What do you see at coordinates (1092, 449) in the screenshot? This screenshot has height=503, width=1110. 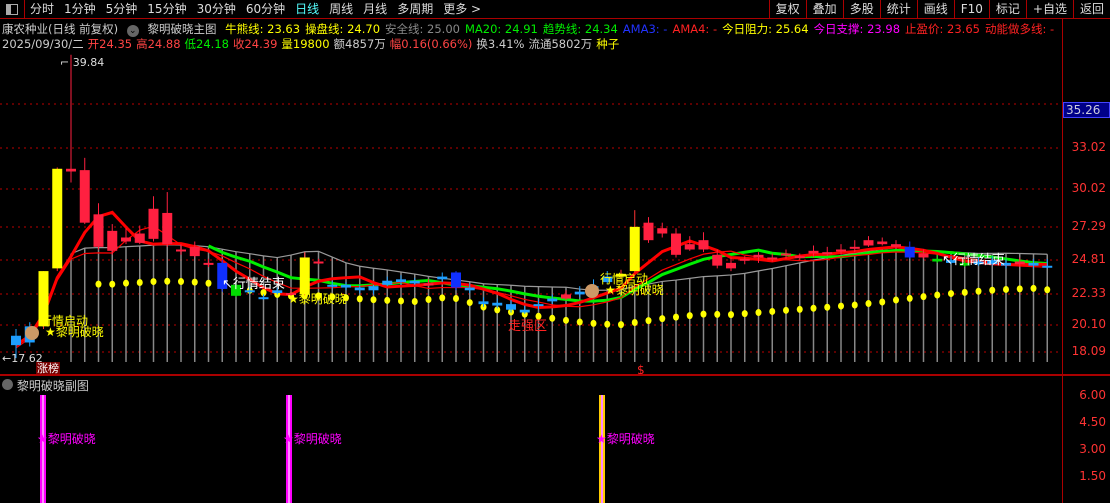 I see `sub-tick: 3.00` at bounding box center [1092, 449].